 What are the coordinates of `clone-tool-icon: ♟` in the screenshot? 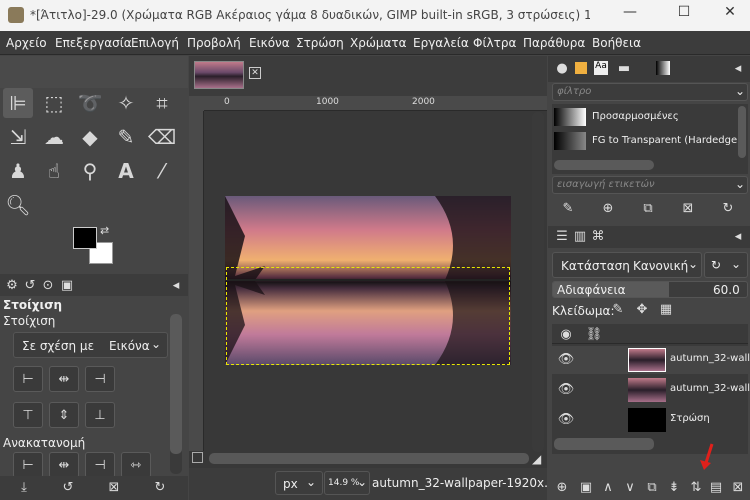 It's located at (18, 171).